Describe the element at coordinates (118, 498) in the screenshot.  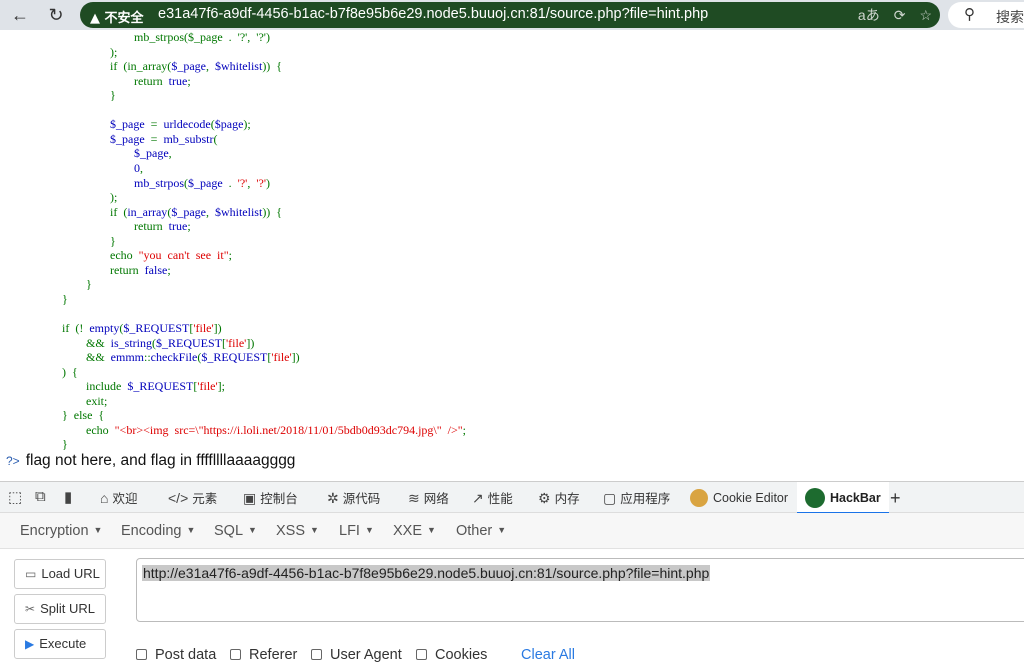
I see `tab-welcome: ⌂ 欢迎` at that location.